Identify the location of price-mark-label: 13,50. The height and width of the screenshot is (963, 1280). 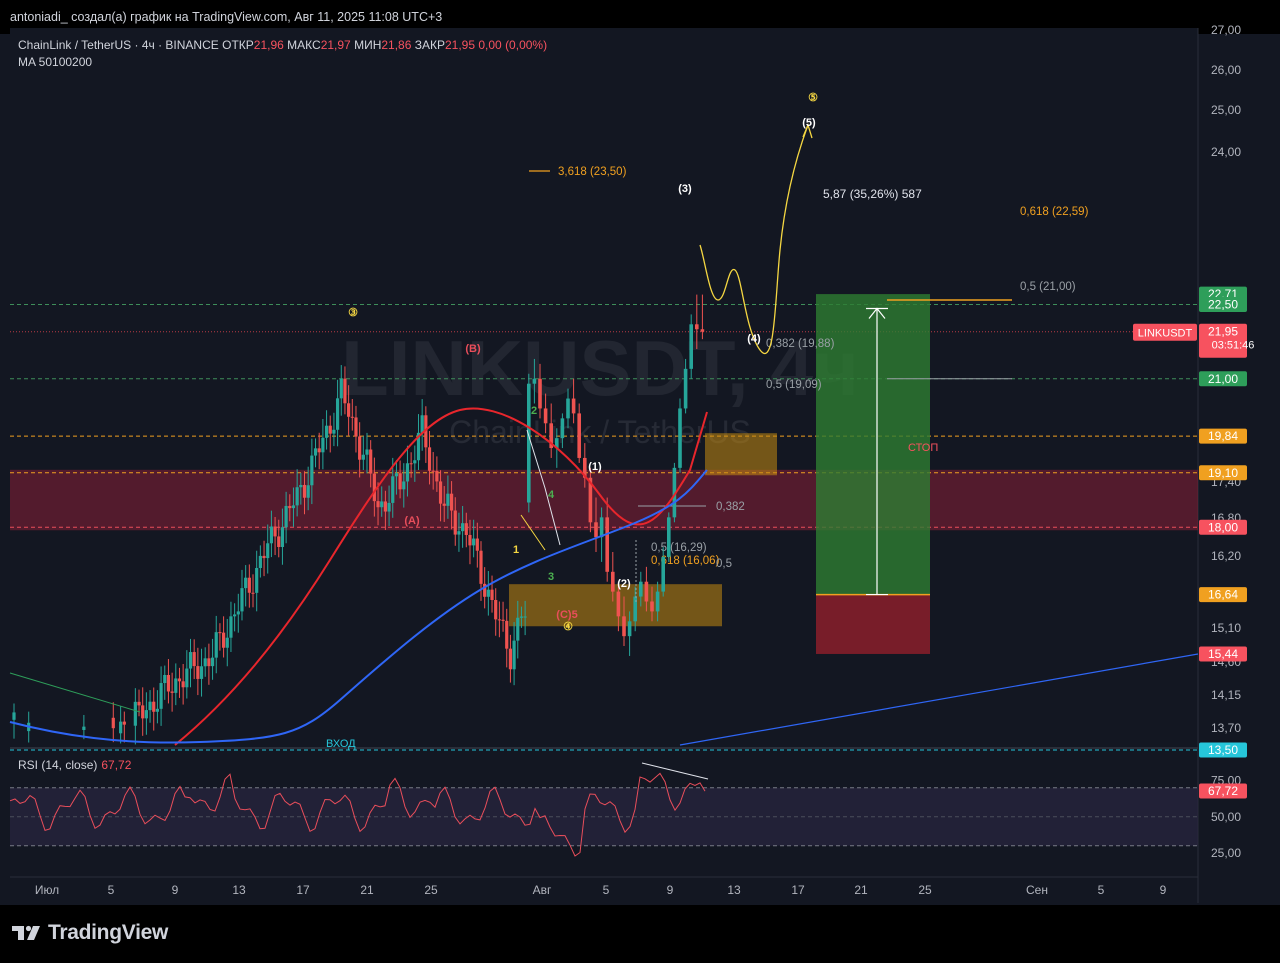
(1223, 750).